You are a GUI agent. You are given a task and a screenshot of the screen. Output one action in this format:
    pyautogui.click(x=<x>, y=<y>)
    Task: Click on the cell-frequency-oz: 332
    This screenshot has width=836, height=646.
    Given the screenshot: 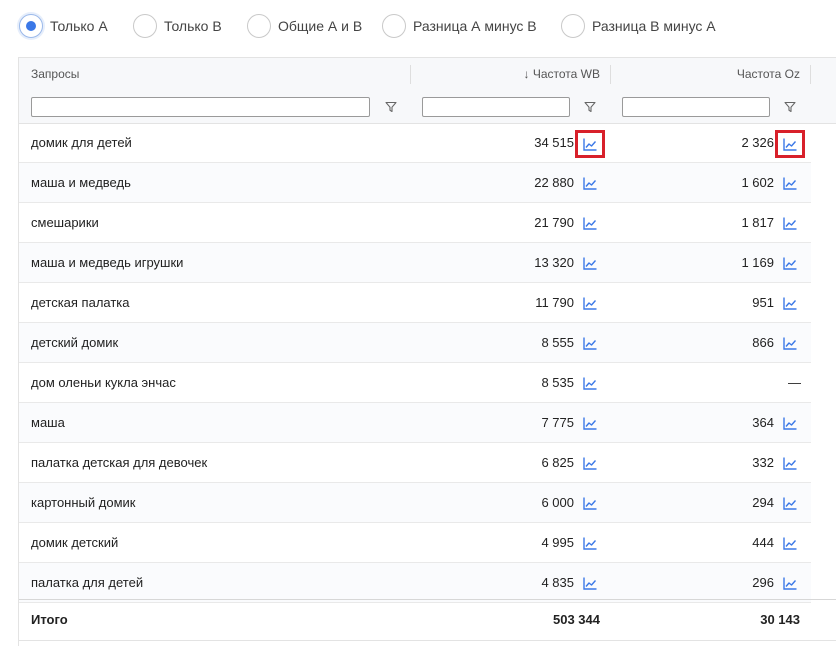 What is the action you would take?
    pyautogui.click(x=763, y=462)
    